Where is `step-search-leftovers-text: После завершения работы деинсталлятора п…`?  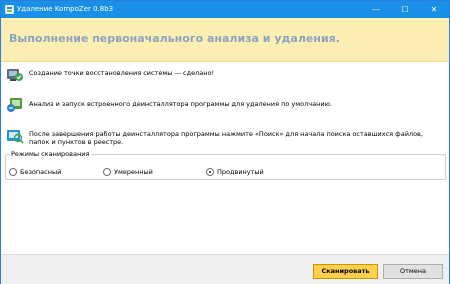 step-search-leftovers-text: После завершения работы деинсталлятора п… is located at coordinates (226, 138).